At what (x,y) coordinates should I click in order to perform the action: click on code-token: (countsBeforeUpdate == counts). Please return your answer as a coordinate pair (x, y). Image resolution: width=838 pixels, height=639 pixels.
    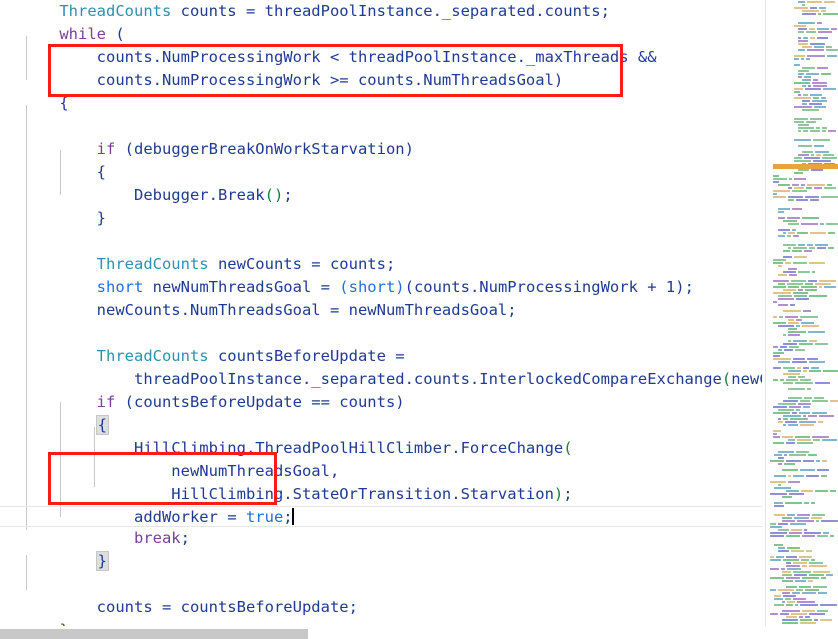
    Looking at the image, I should click on (260, 402).